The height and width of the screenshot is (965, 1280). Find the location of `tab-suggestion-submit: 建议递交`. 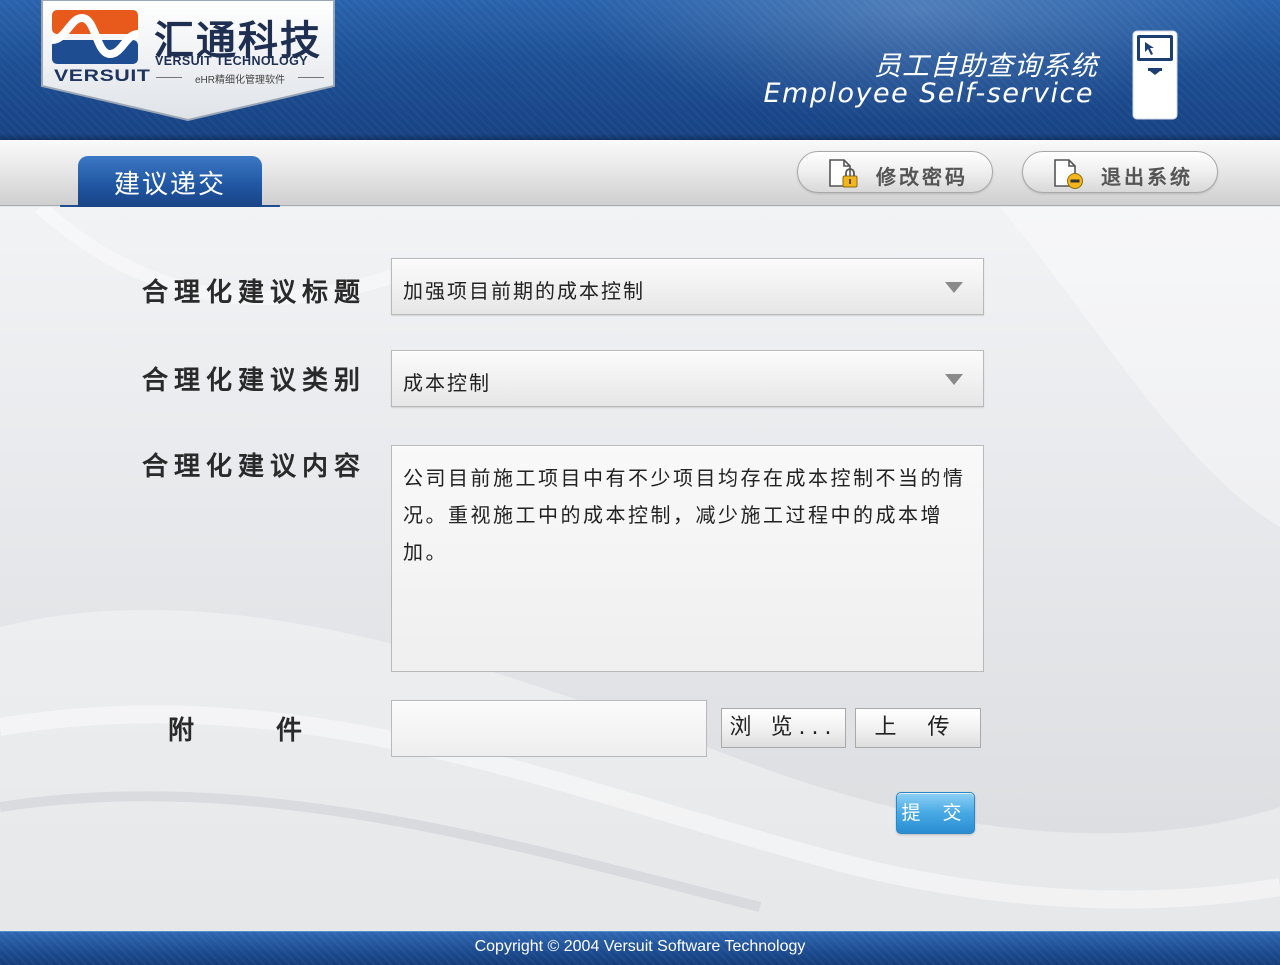

tab-suggestion-submit: 建议递交 is located at coordinates (170, 185).